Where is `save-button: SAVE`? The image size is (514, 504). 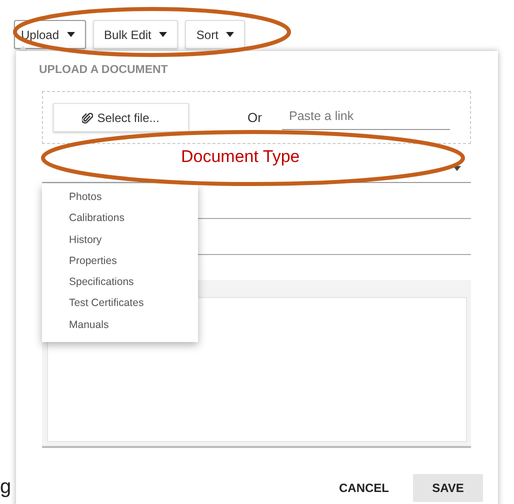
save-button: SAVE is located at coordinates (448, 488).